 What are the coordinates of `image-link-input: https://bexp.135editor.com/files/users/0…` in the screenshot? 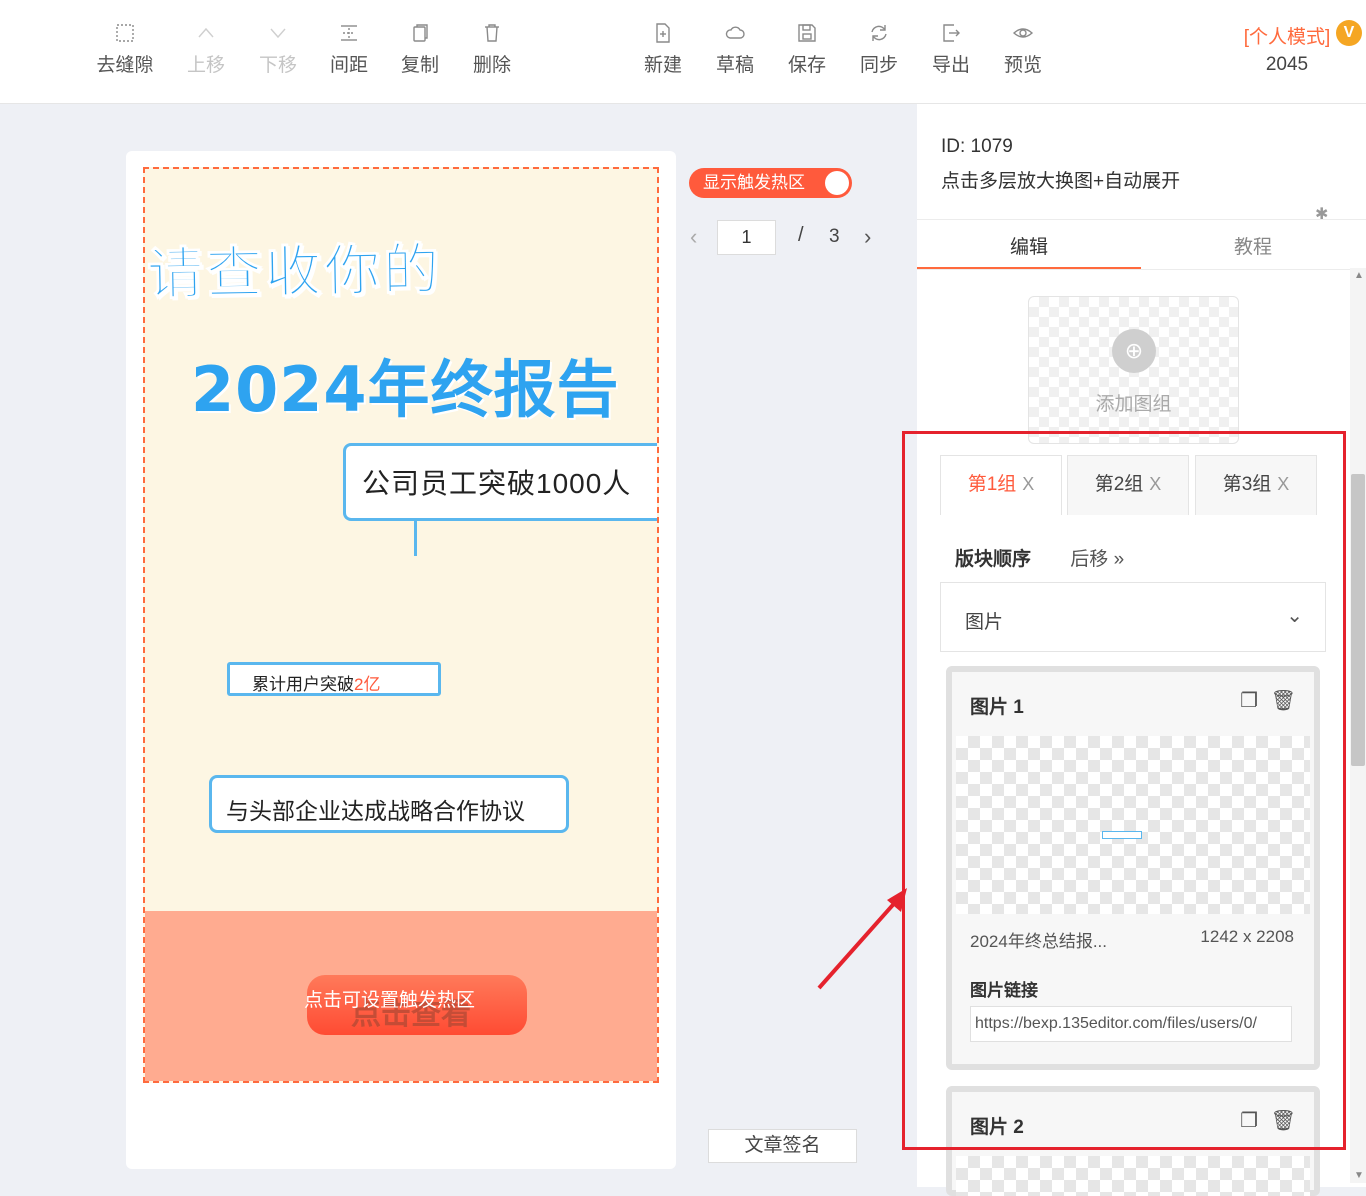 It's located at (1131, 1024).